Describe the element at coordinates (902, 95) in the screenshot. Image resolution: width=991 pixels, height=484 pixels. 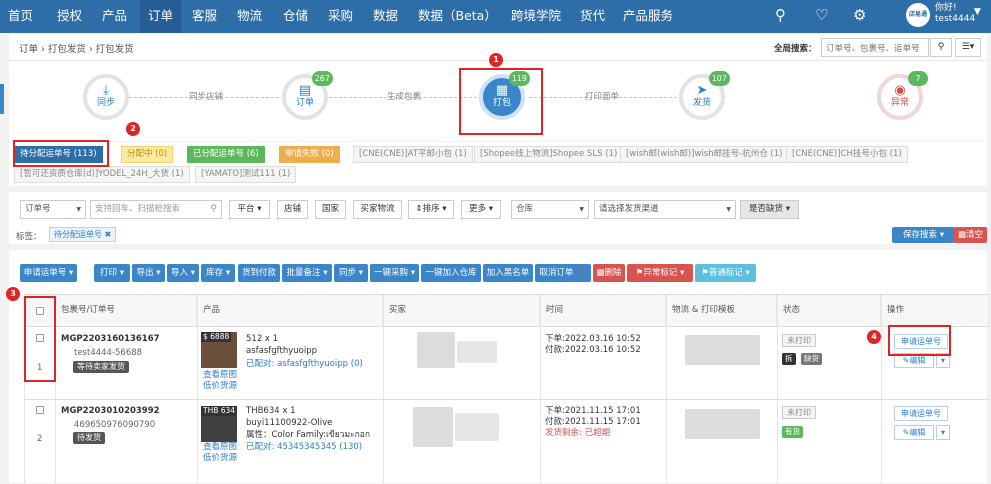
I see `step-exception: 7 ◉ 异常` at that location.